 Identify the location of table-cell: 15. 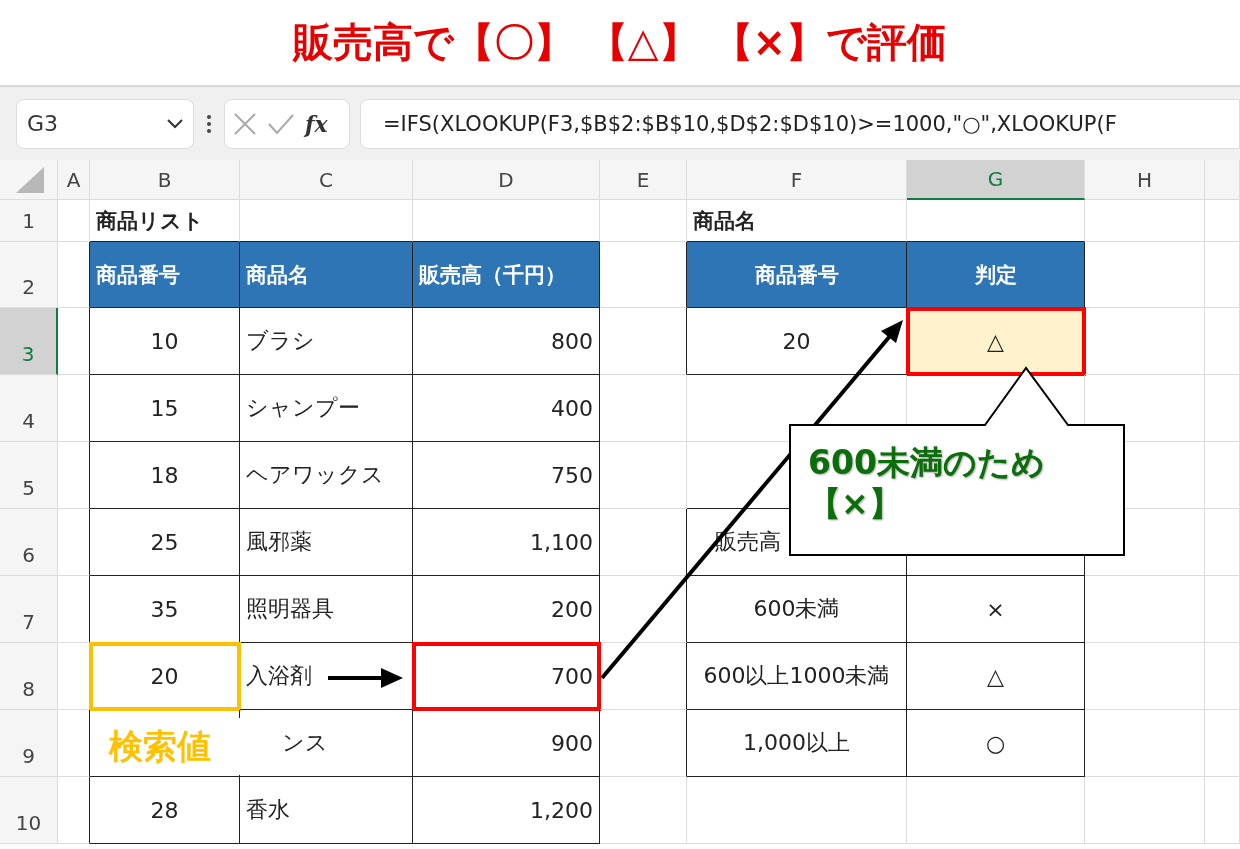
(165, 408).